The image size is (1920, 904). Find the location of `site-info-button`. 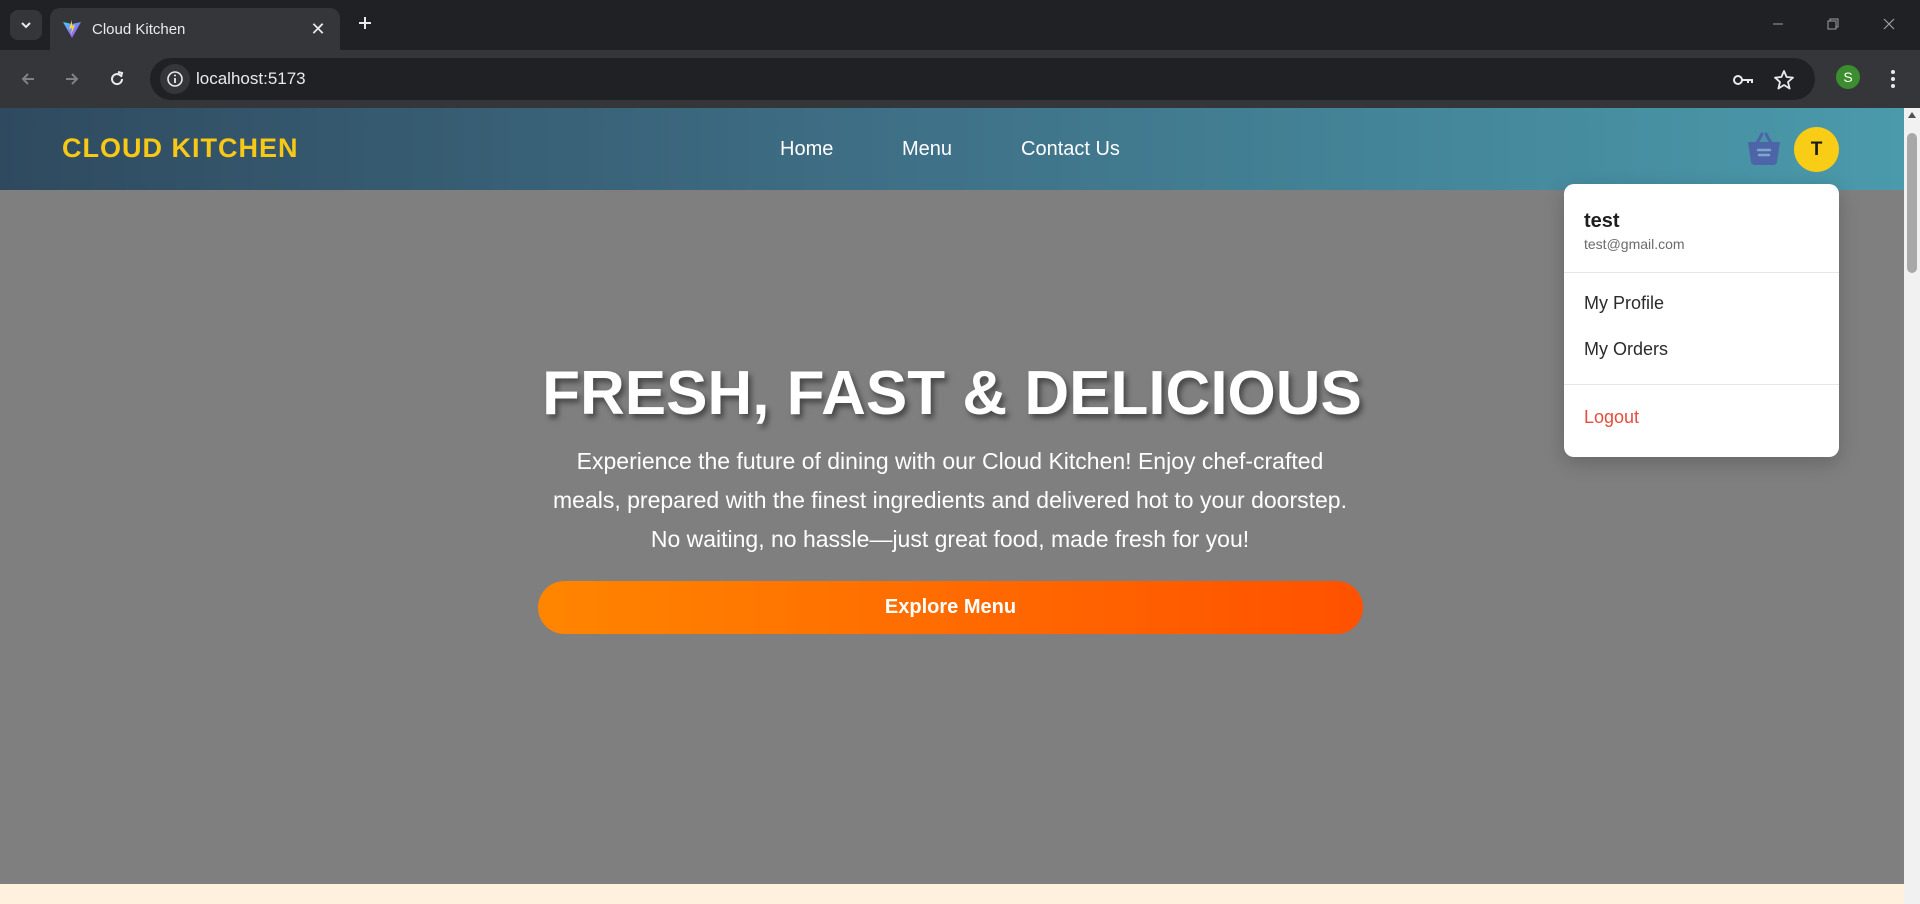

site-info-button is located at coordinates (175, 79).